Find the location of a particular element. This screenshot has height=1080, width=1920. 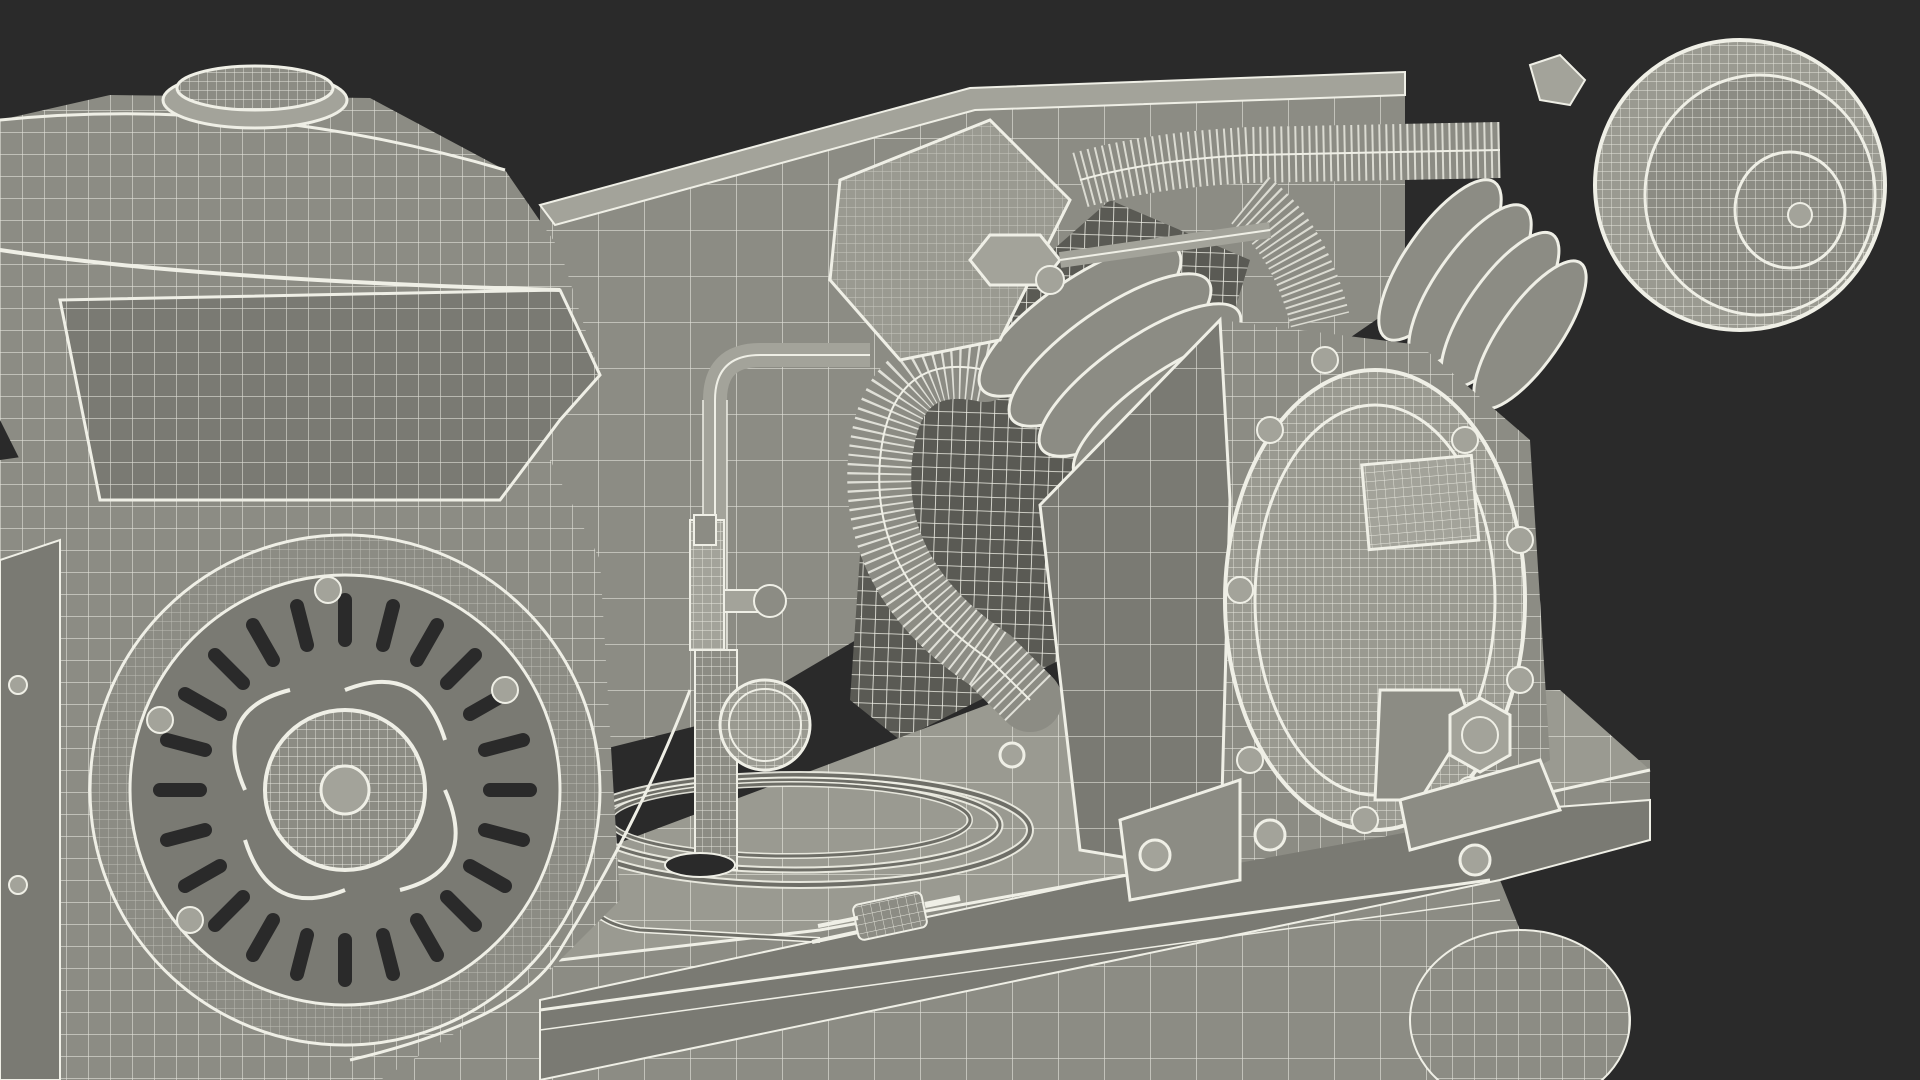

flywheel-fan-cover is located at coordinates (345, 790).